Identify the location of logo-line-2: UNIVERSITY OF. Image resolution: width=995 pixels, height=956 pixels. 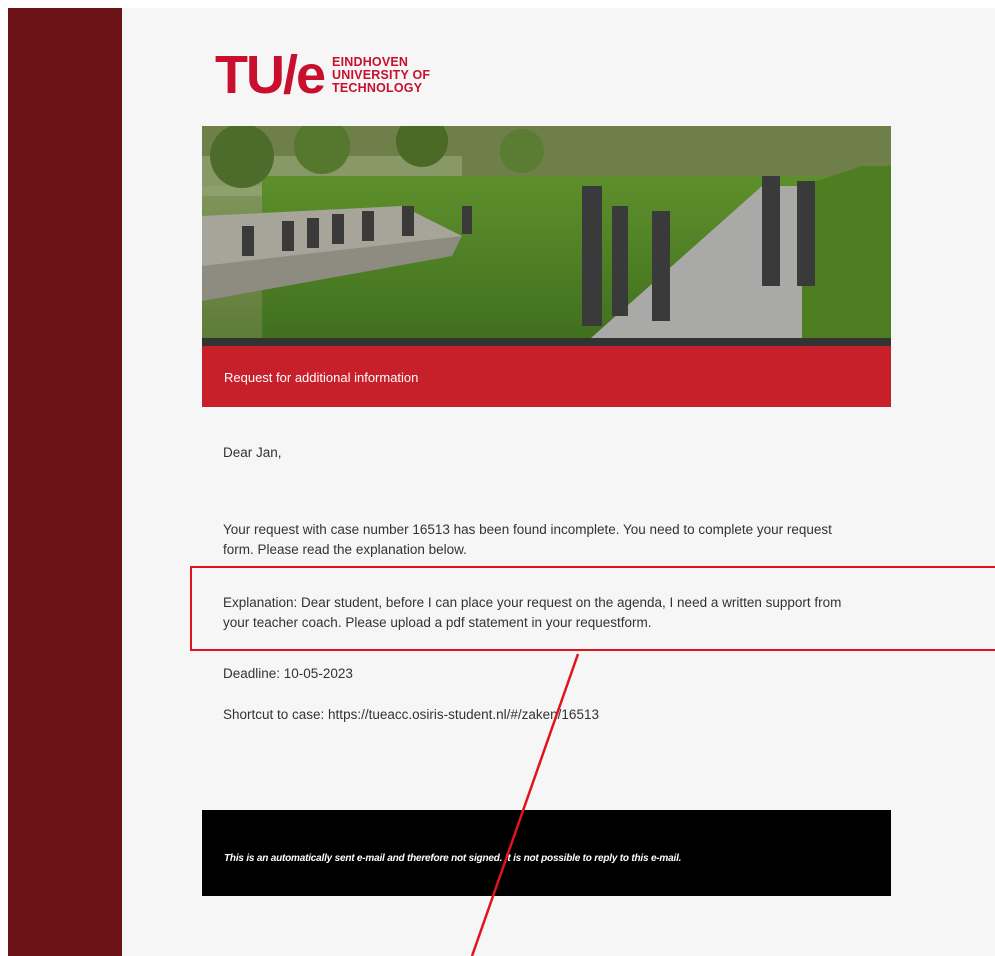
(381, 74).